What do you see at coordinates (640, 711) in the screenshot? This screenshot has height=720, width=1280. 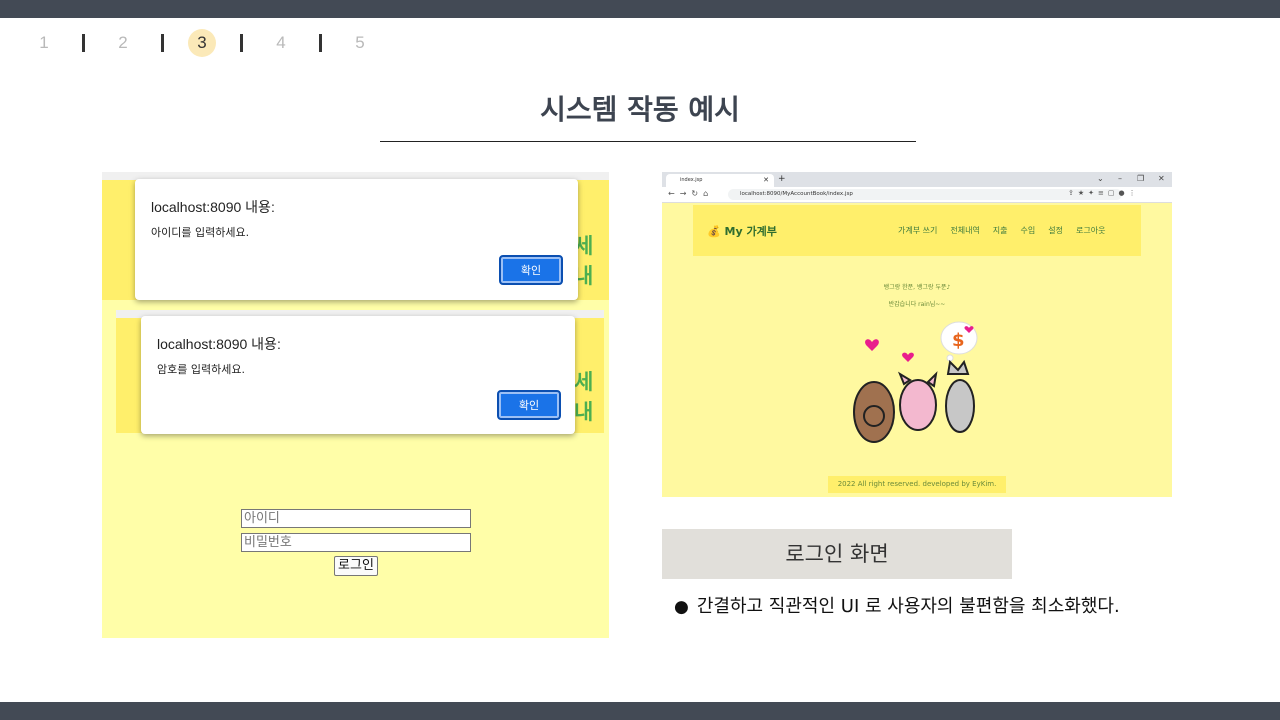 I see `bottom-bar` at bounding box center [640, 711].